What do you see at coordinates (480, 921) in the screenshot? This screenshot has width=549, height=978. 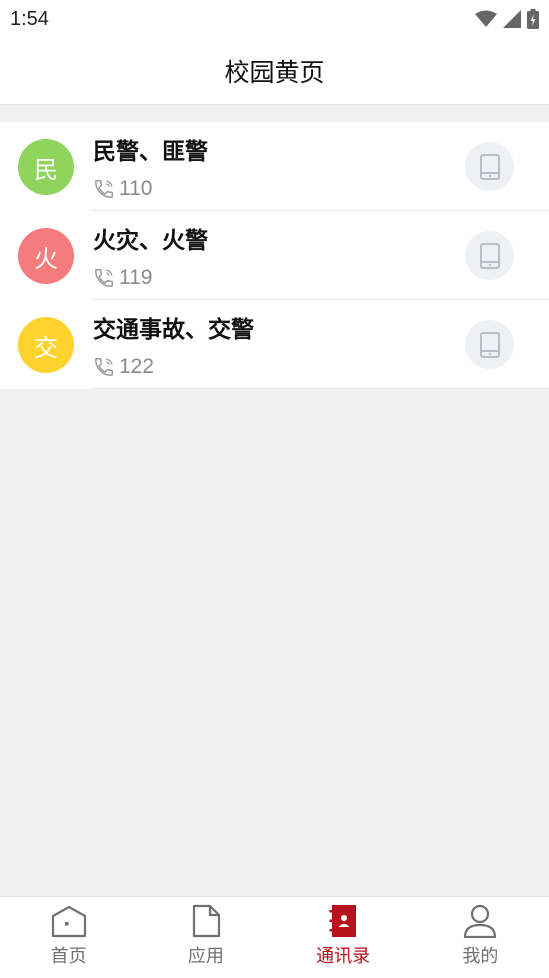 I see `person-icon` at bounding box center [480, 921].